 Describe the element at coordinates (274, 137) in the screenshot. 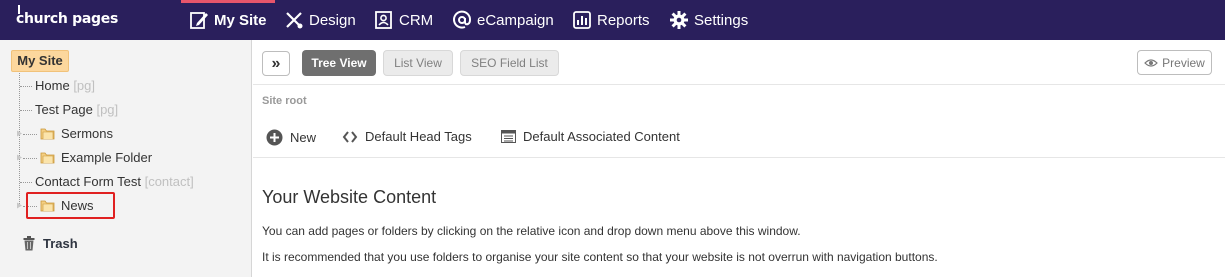

I see `plus-circle-icon` at that location.